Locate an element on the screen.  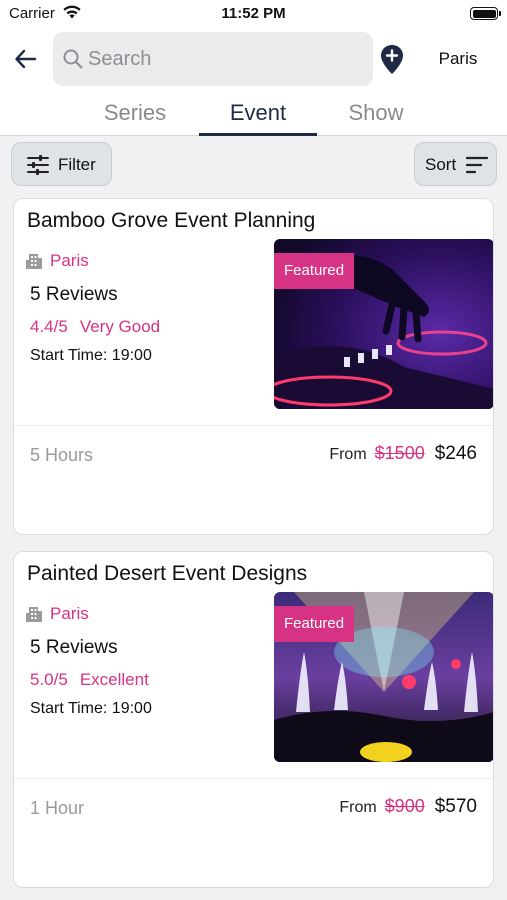
filter-button: Filter is located at coordinates (61, 164).